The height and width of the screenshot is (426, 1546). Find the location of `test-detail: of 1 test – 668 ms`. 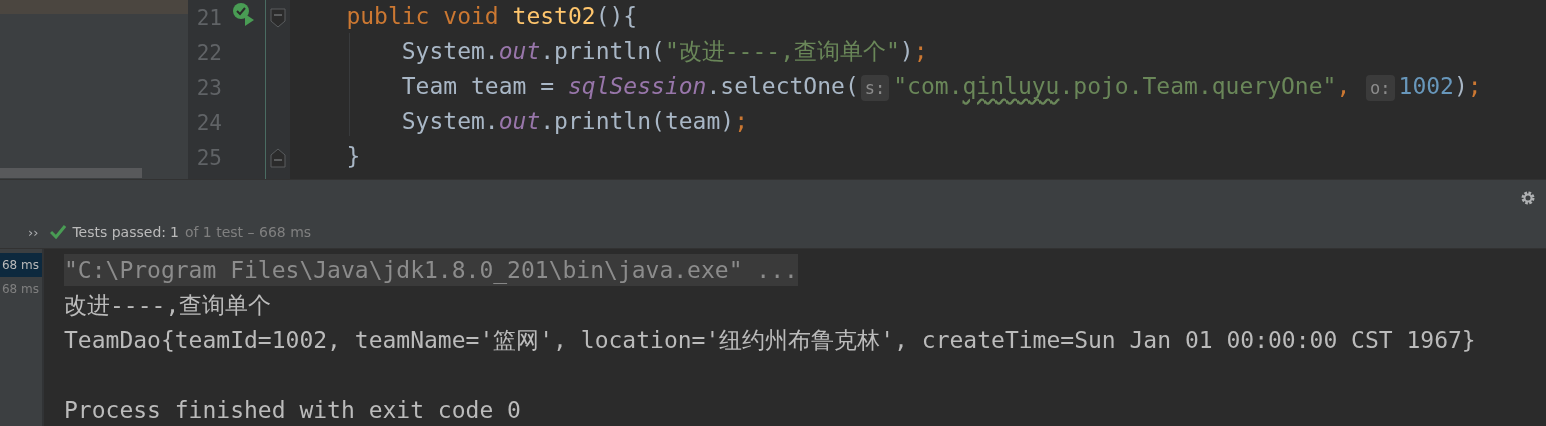

test-detail: of 1 test – 668 ms is located at coordinates (248, 232).